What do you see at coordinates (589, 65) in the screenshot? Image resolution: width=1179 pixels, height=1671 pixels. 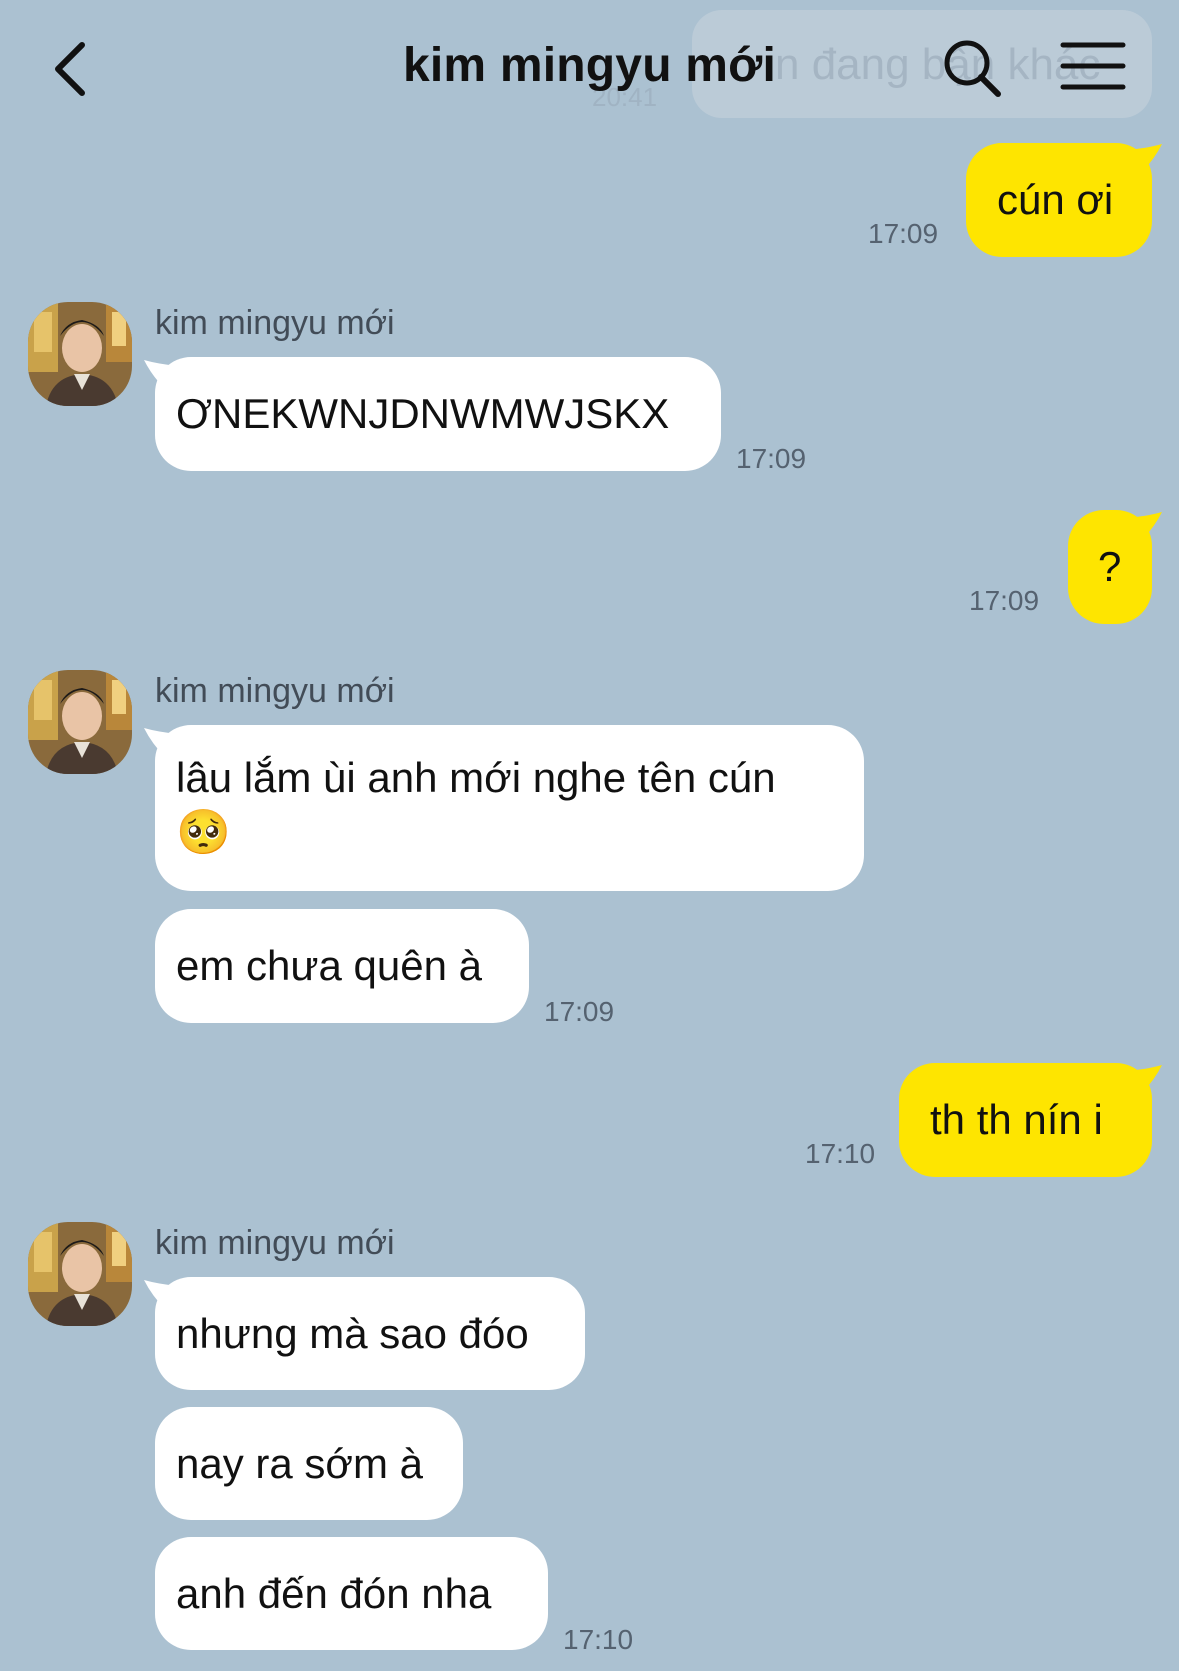 I see `chat-header: n đang bận khác 20:41 kim mingyu mới` at bounding box center [589, 65].